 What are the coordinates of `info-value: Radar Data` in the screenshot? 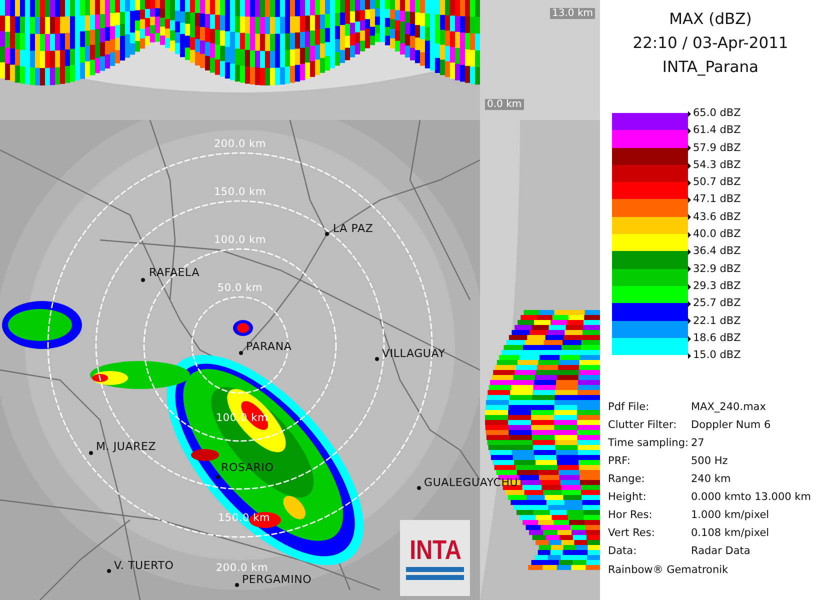 It's located at (721, 552).